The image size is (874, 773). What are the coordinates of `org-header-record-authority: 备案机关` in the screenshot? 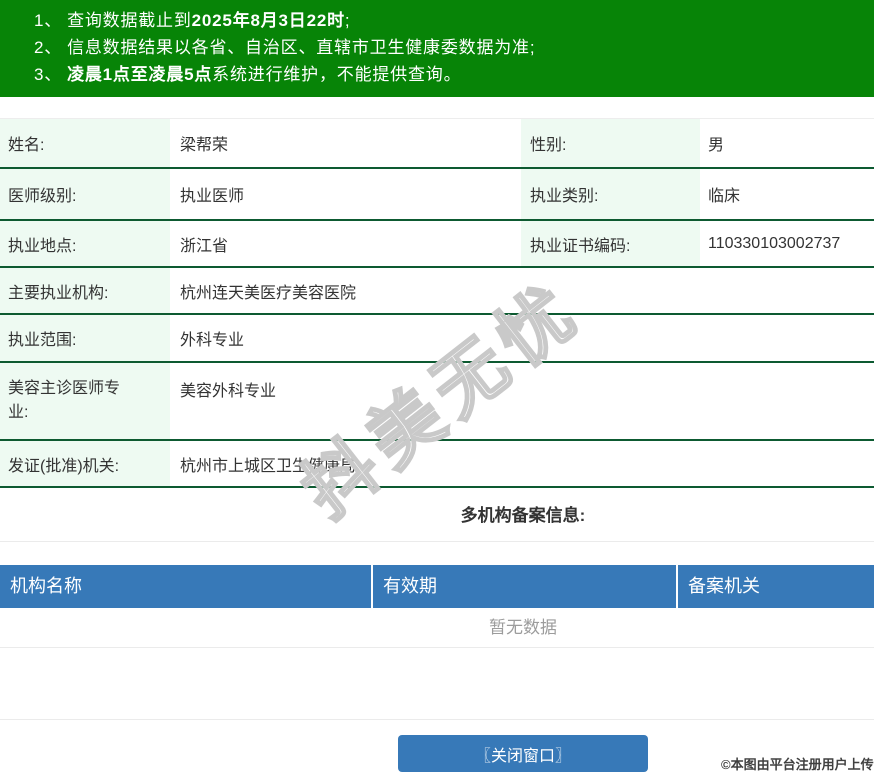 It's located at (724, 586).